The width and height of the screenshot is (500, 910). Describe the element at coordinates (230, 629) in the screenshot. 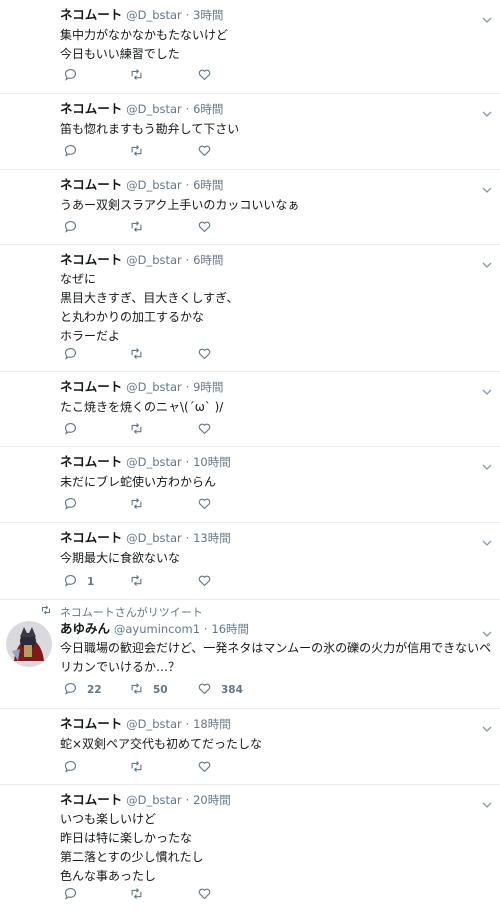

I see `timestamp: 16時間` at that location.